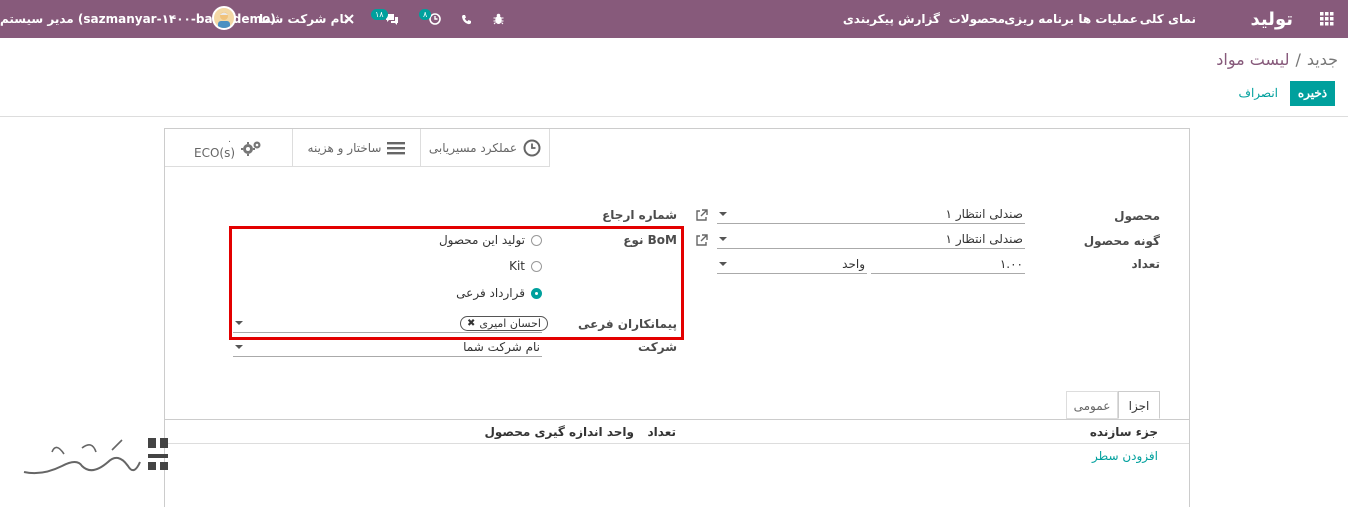 The width and height of the screenshot is (1348, 507). I want to click on reference-label: شماره ارجاع, so click(639, 215).